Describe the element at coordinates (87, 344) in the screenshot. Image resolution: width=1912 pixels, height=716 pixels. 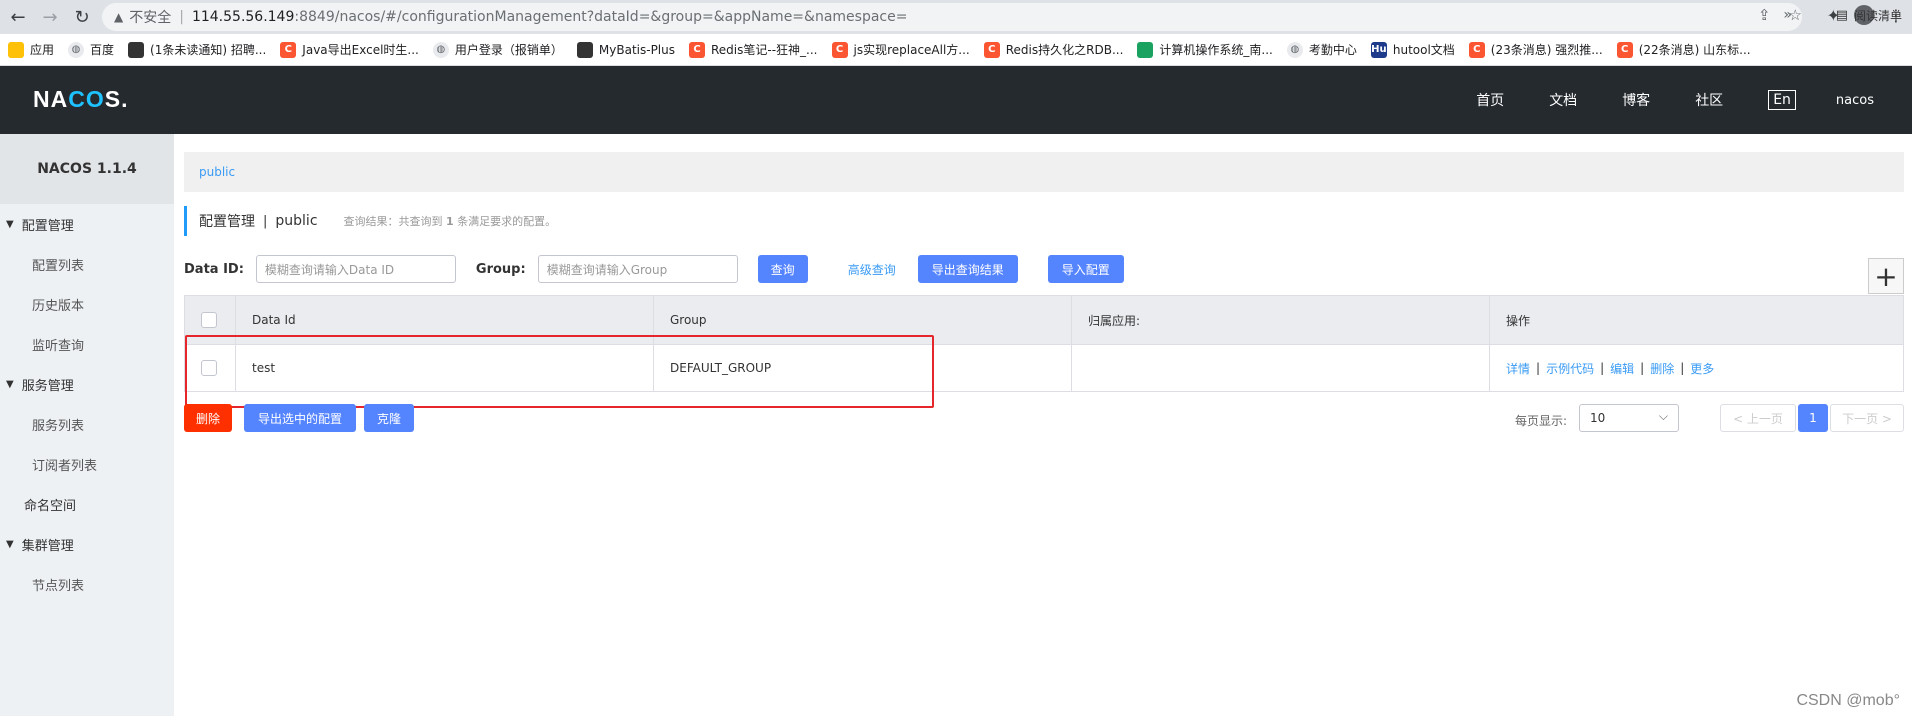
I see `sidebar-item-listener: 监听查询` at that location.